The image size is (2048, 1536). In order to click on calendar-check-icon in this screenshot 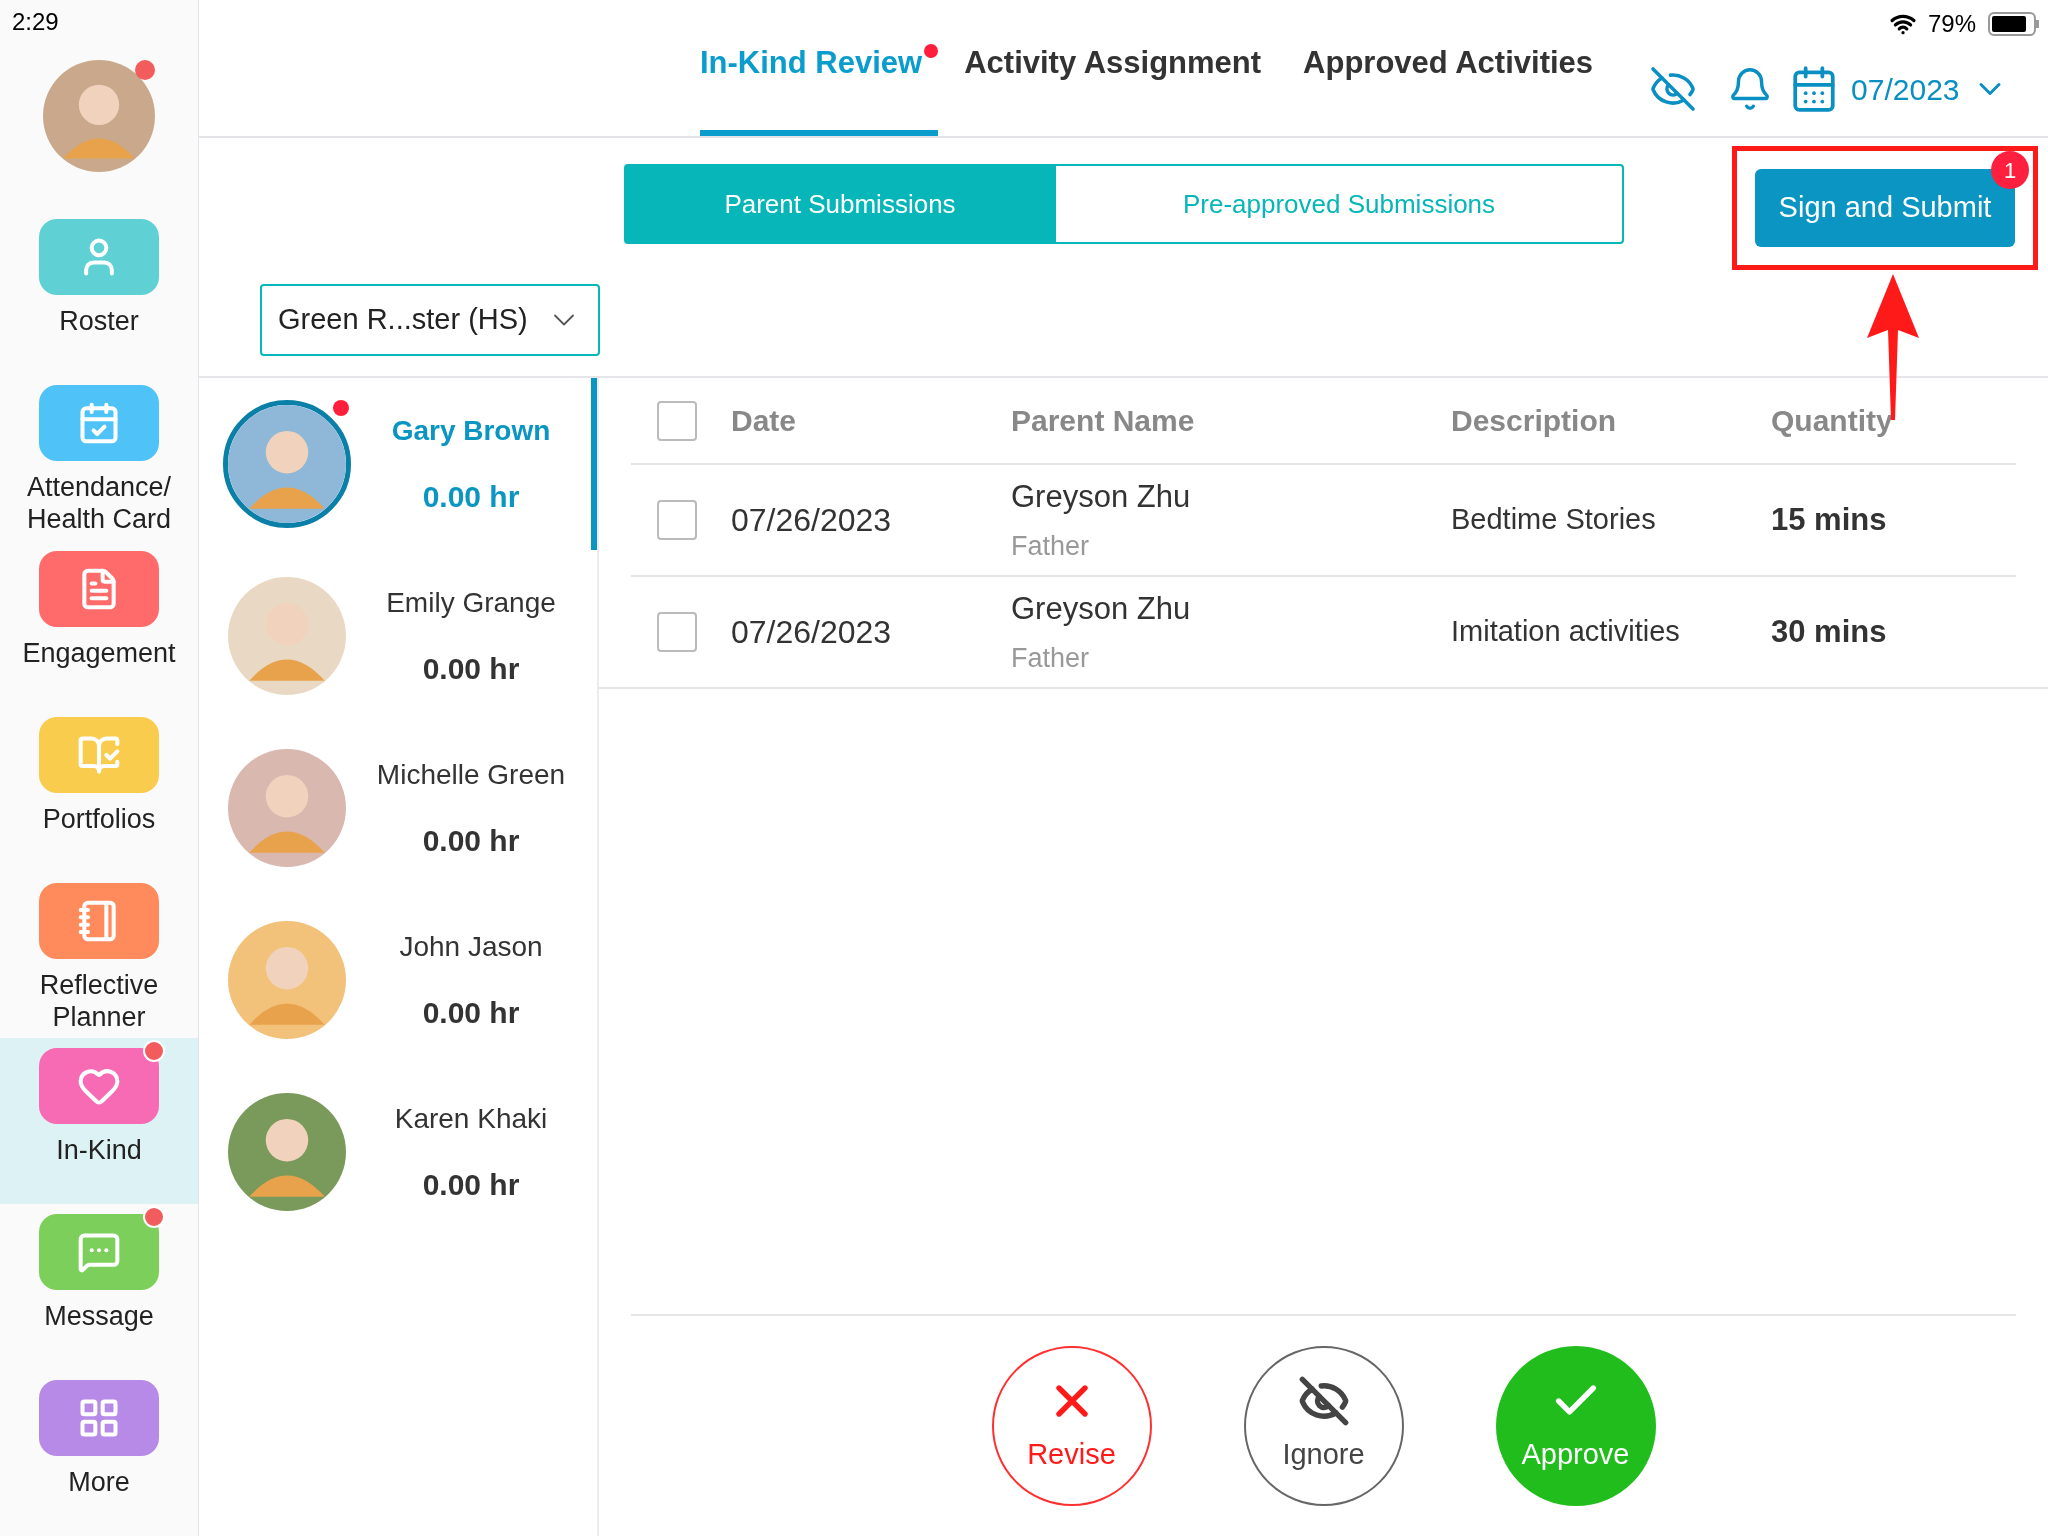, I will do `click(99, 422)`.